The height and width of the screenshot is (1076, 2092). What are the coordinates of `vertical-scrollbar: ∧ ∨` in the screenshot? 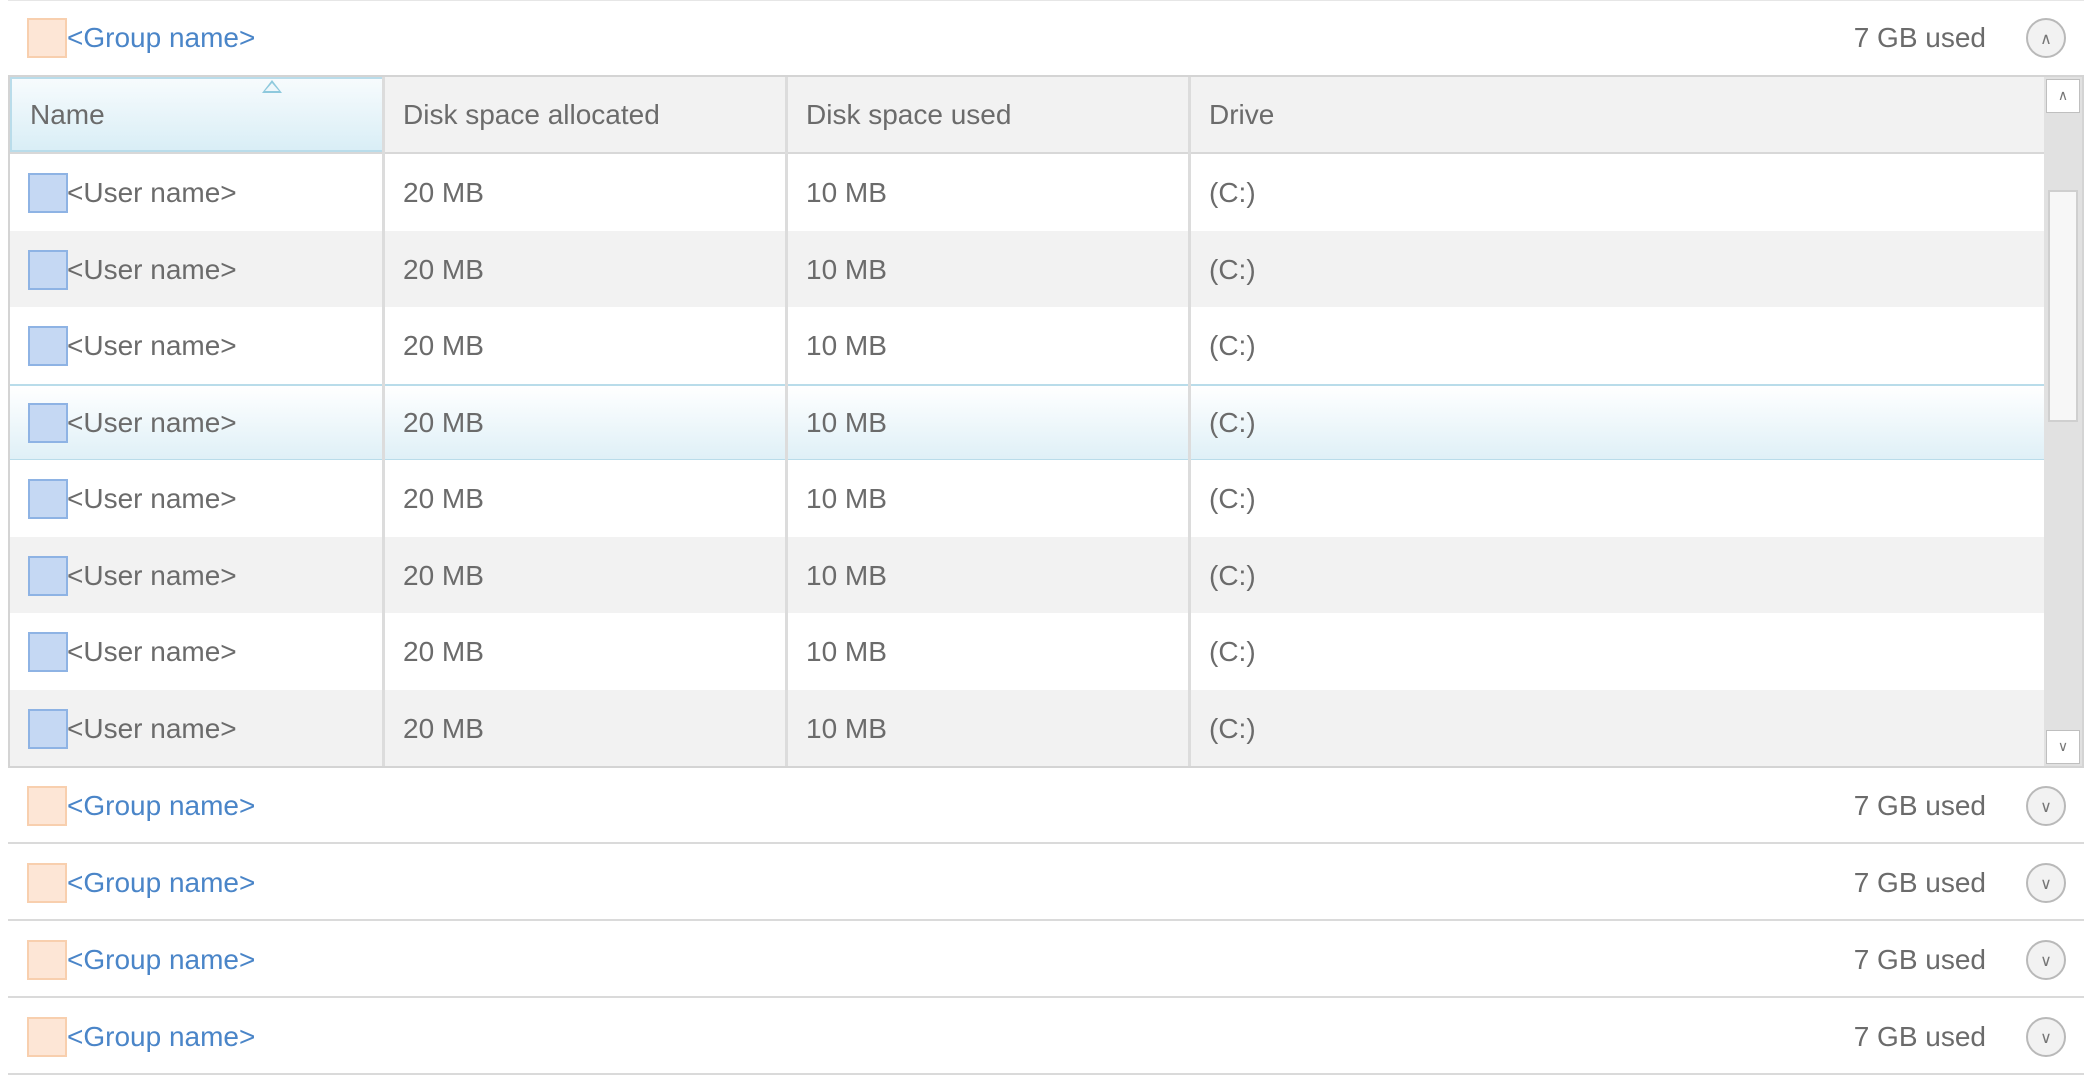 It's located at (2063, 421).